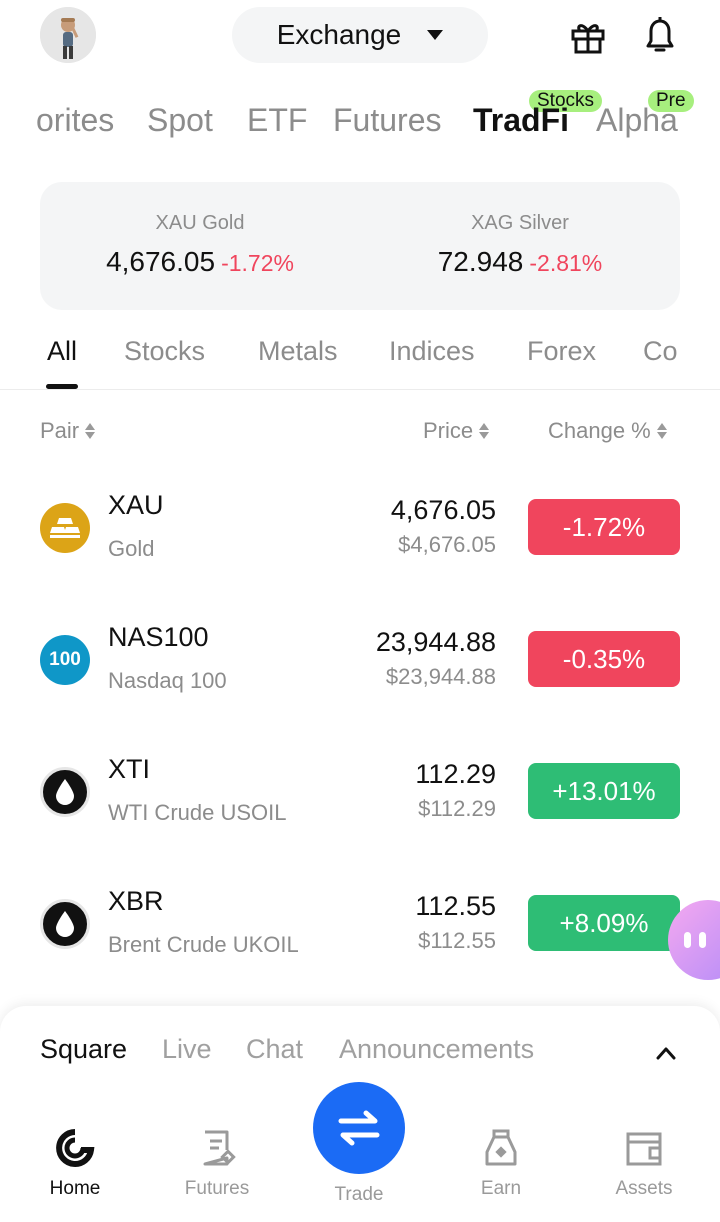  I want to click on nav-assets: Assets, so click(644, 1173).